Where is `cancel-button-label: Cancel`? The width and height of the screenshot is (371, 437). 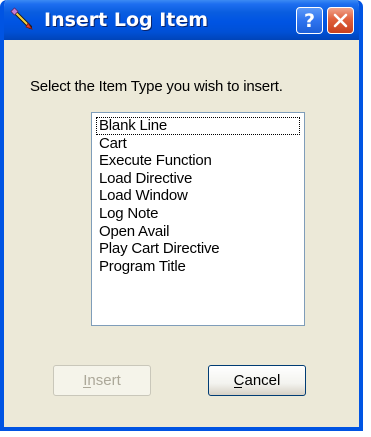
cancel-button-label: Cancel is located at coordinates (257, 380).